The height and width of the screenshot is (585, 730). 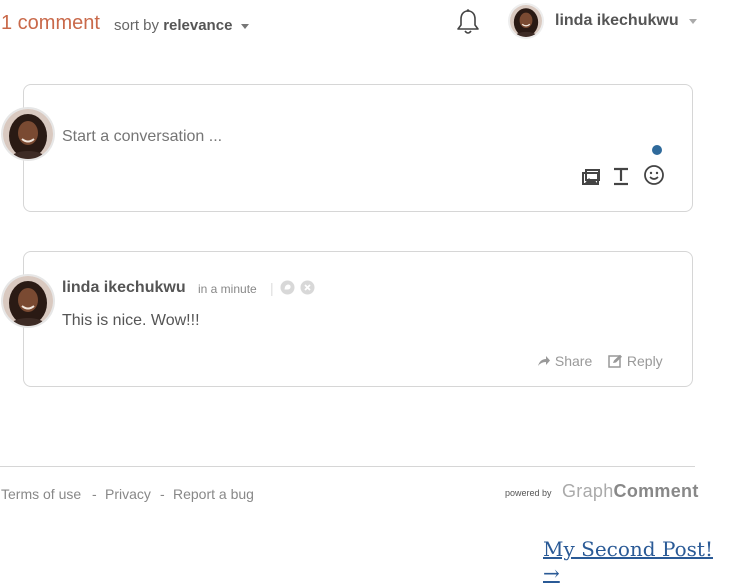 What do you see at coordinates (654, 175) in the screenshot?
I see `emoji-icon` at bounding box center [654, 175].